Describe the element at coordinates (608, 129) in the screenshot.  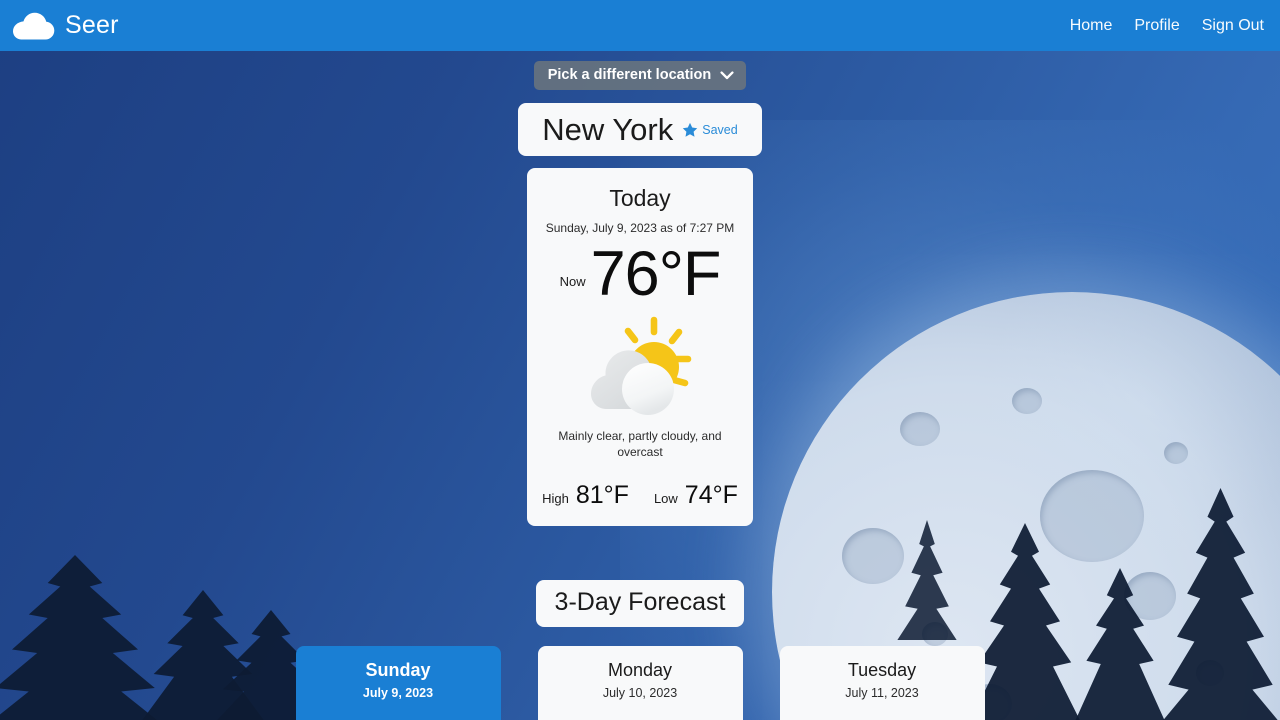
I see `city-name: New York` at that location.